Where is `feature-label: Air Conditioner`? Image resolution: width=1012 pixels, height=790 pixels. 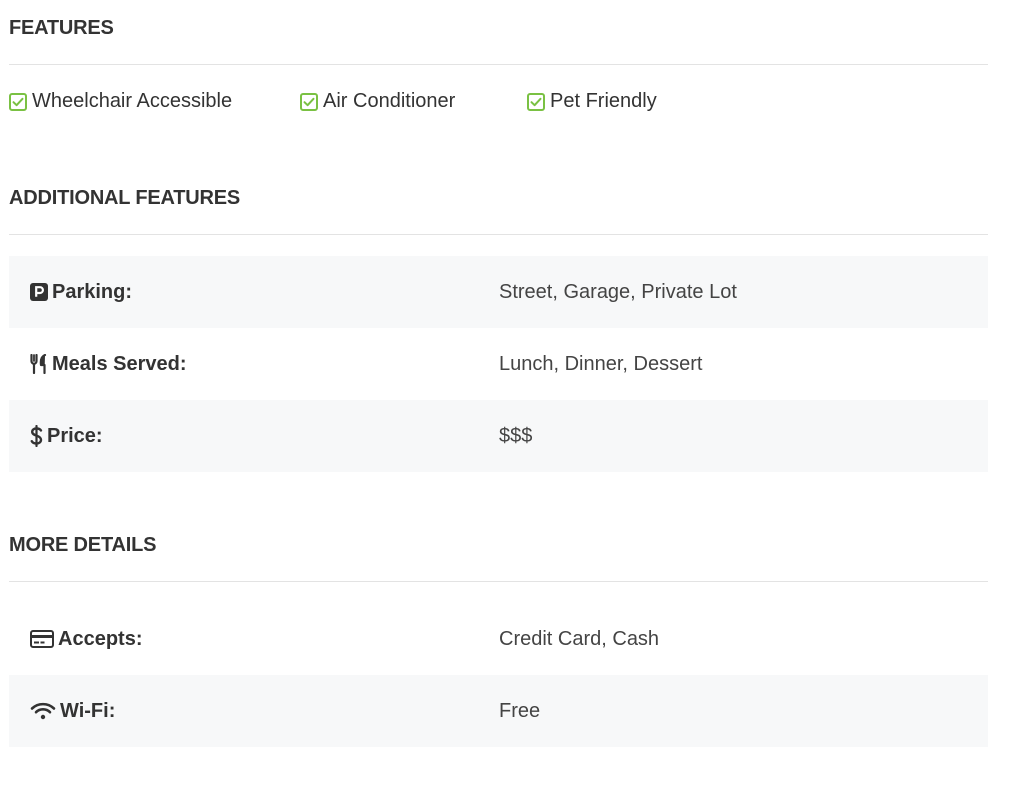 feature-label: Air Conditioner is located at coordinates (389, 101).